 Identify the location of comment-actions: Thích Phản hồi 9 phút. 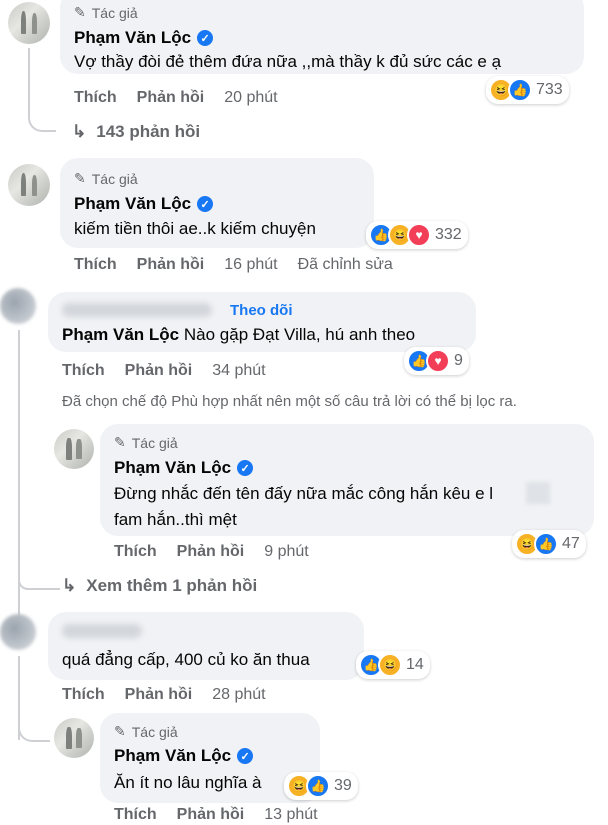
(211, 552).